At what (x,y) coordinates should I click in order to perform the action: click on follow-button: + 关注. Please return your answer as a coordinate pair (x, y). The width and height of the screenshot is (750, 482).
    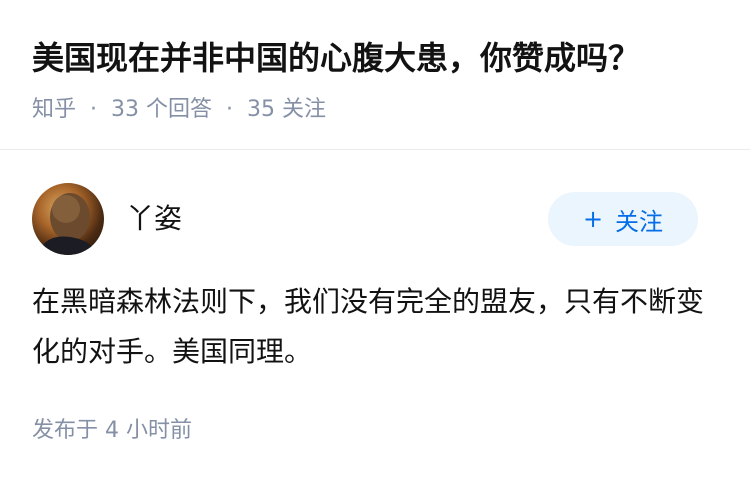
    Looking at the image, I should click on (623, 219).